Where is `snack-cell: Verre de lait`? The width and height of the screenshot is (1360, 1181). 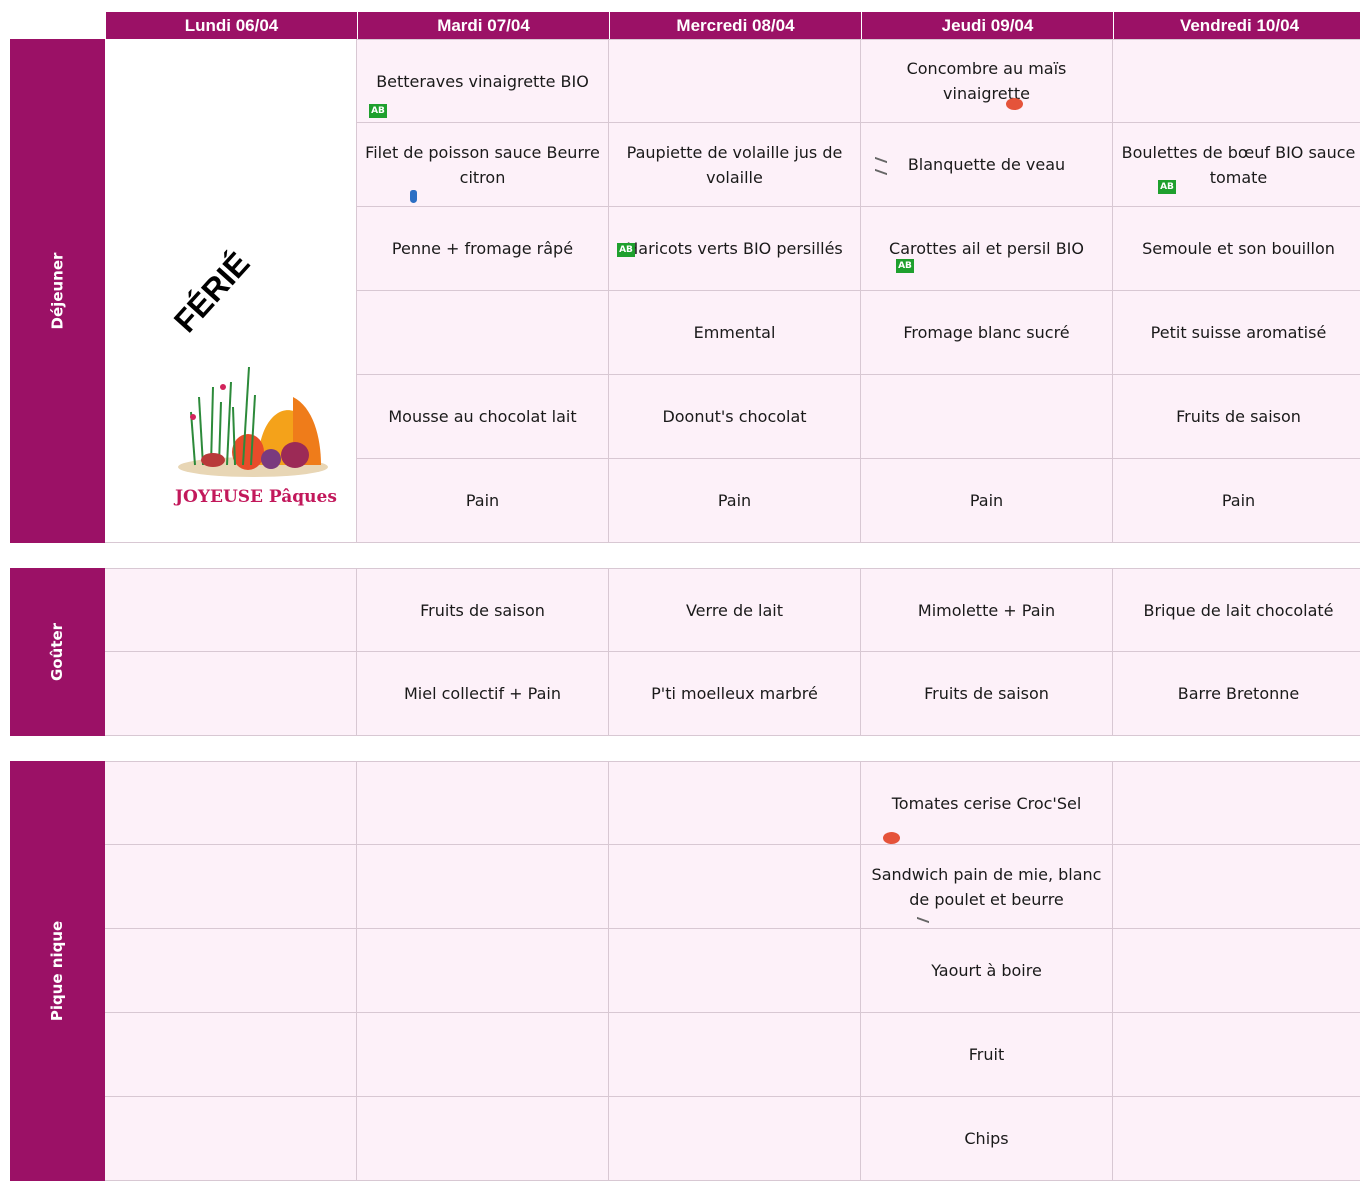 snack-cell: Verre de lait is located at coordinates (735, 610).